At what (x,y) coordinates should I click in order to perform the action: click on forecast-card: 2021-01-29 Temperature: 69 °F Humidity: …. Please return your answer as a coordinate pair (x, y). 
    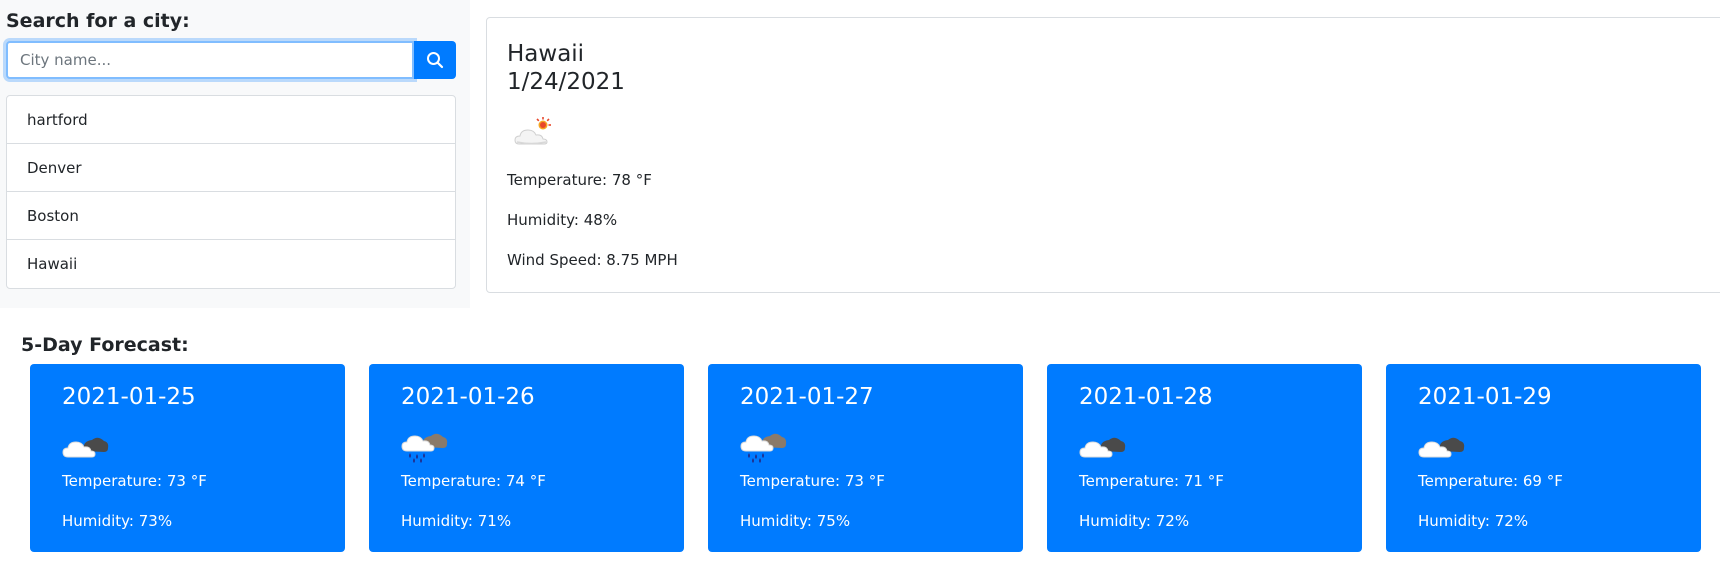
    Looking at the image, I should click on (1543, 458).